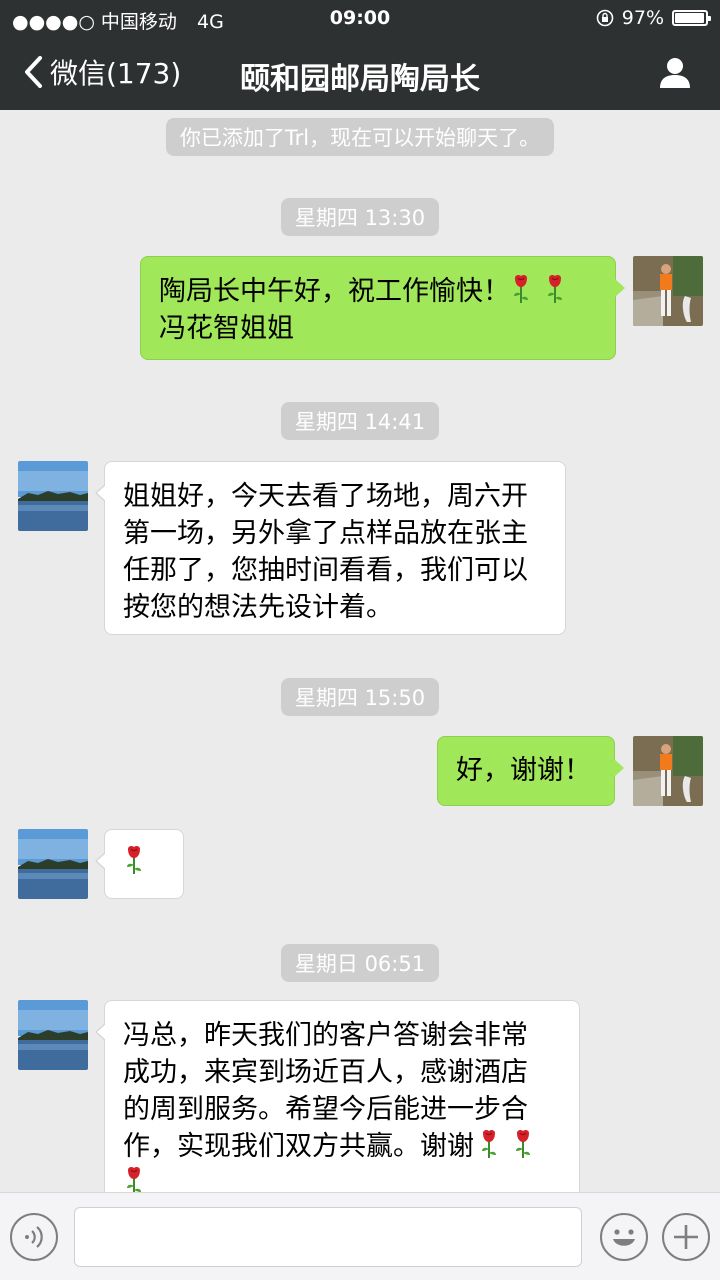  Describe the element at coordinates (325, 1109) in the screenshot. I see `message-text: 的周到服务。希望今后能进一步合` at that location.